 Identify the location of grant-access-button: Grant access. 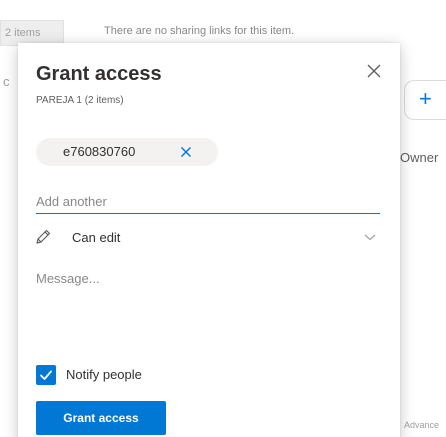
(101, 418).